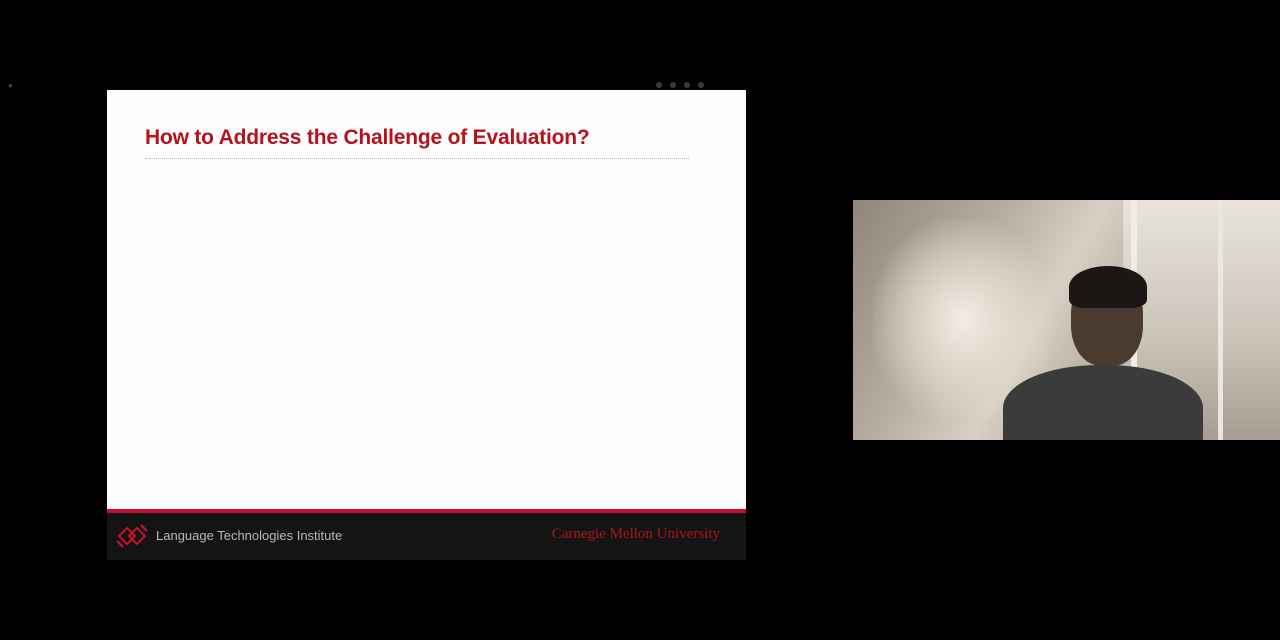  Describe the element at coordinates (1103, 402) in the screenshot. I see `speaker-body` at that location.